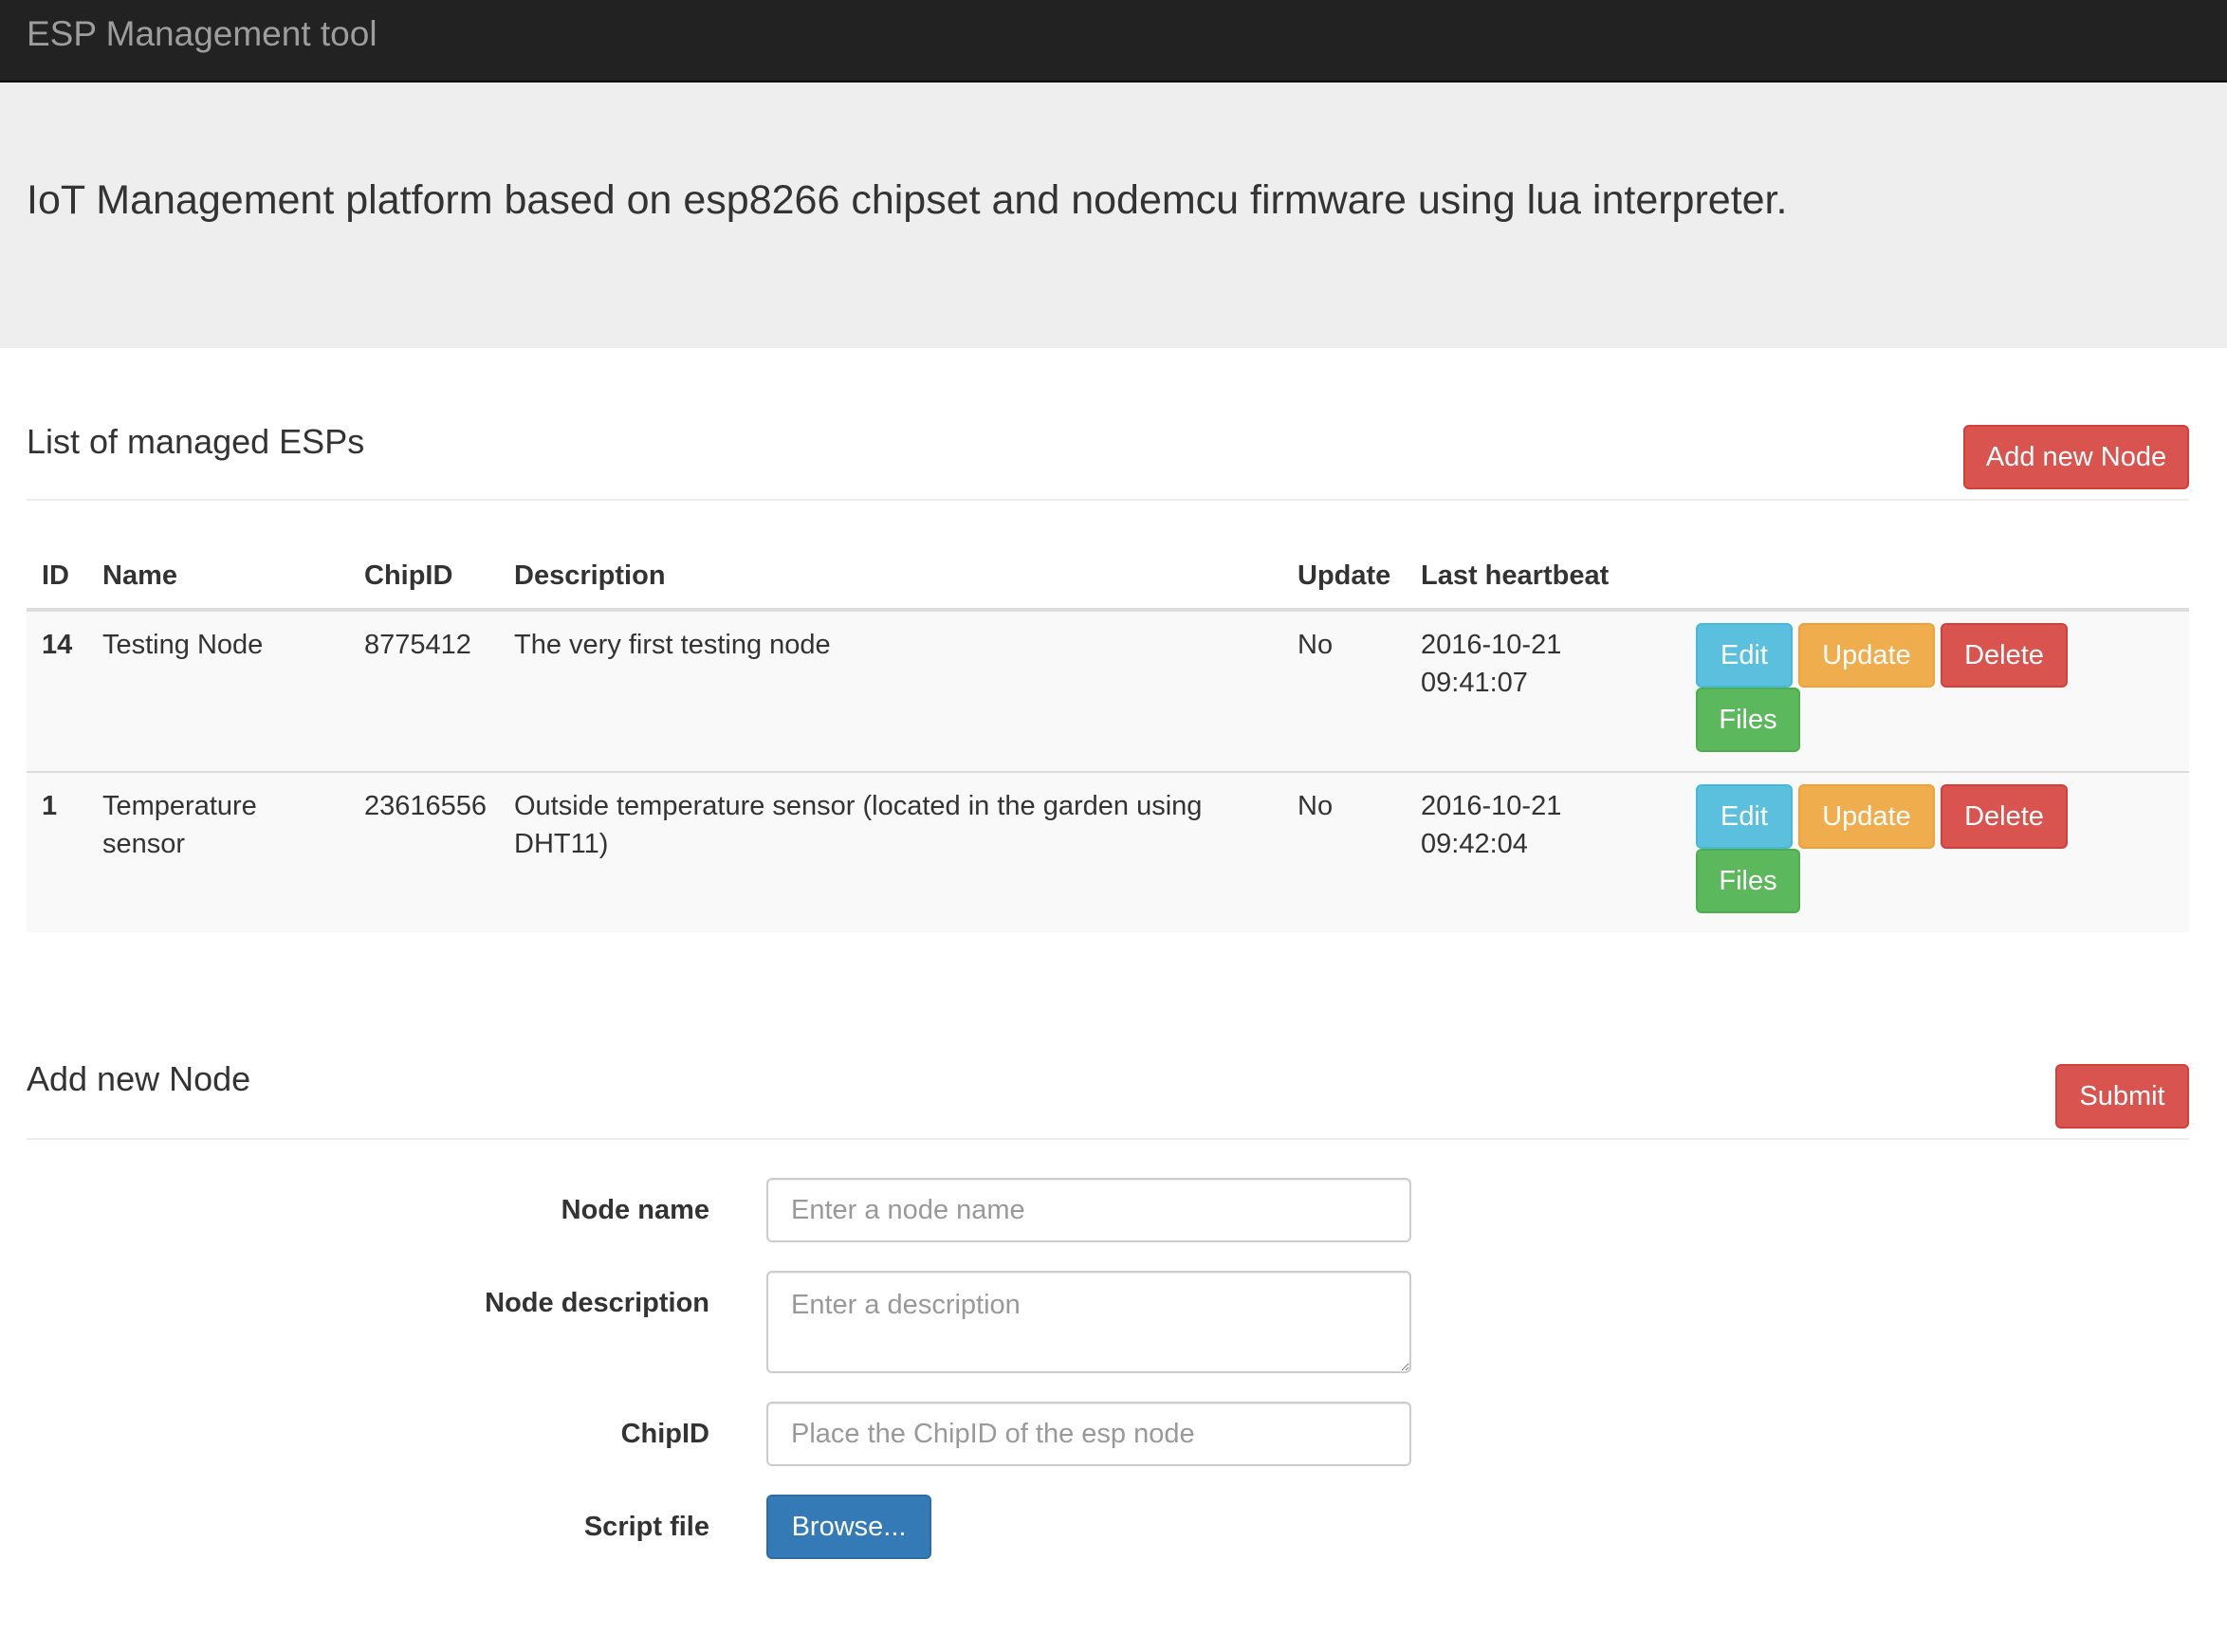 Image resolution: width=2227 pixels, height=1652 pixels. Describe the element at coordinates (1108, 459) in the screenshot. I see `list-section-header: List of managed ESPs Add new Node` at that location.